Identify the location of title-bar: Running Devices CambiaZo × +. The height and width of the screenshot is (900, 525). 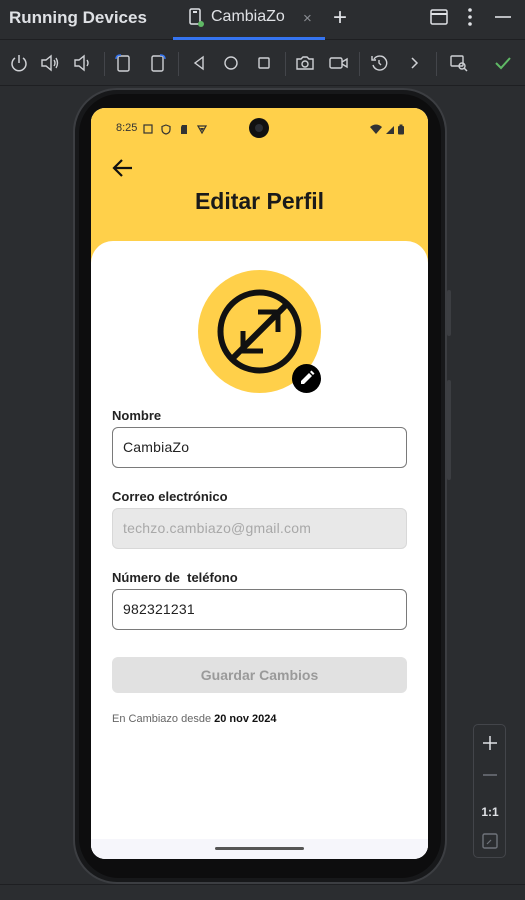
(262, 20).